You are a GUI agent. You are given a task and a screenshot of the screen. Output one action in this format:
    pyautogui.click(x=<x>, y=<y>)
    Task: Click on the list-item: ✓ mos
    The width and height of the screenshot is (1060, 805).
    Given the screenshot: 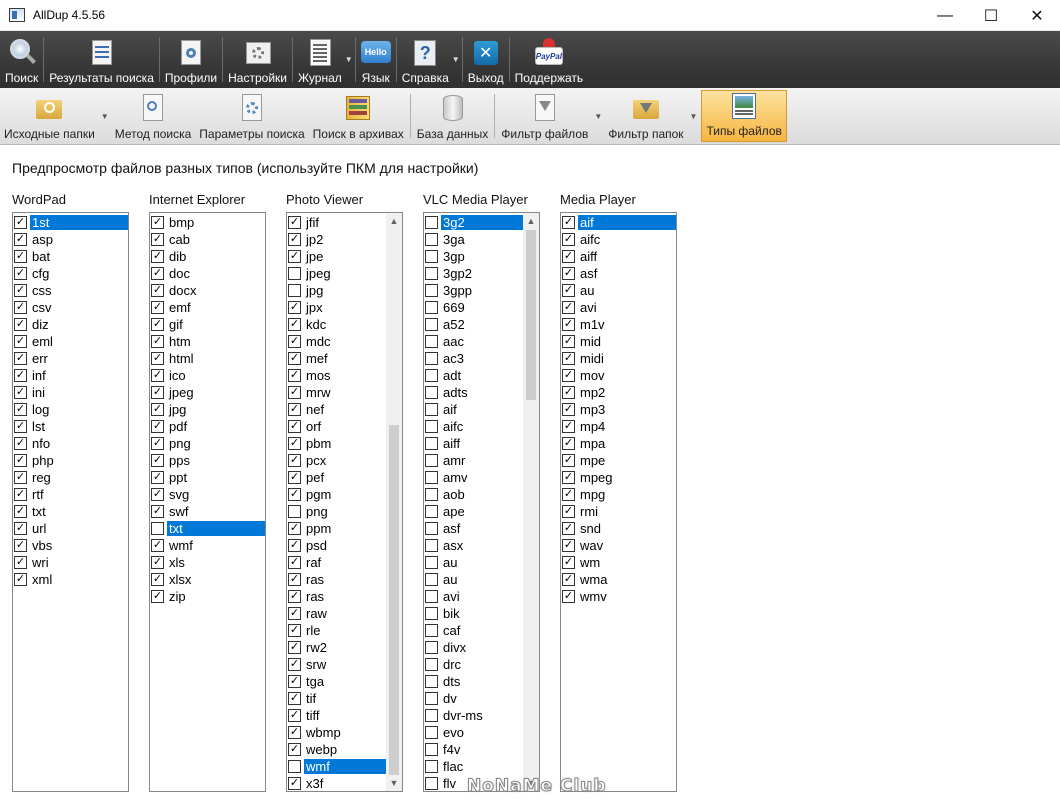 What is the action you would take?
    pyautogui.click(x=336, y=375)
    